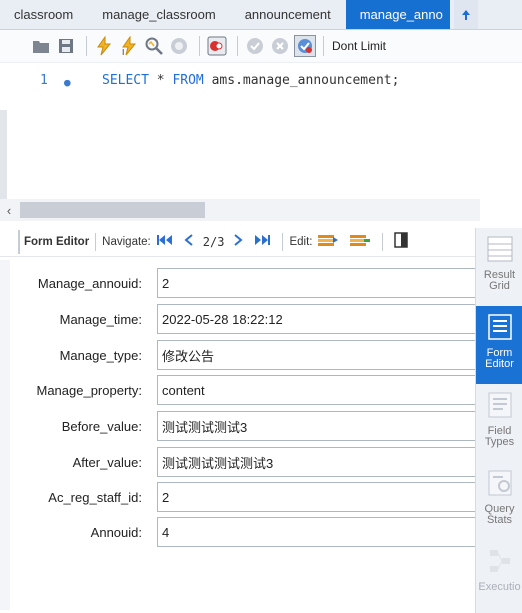 The width and height of the screenshot is (522, 613). I want to click on editor-left-strip, so click(3, 155).